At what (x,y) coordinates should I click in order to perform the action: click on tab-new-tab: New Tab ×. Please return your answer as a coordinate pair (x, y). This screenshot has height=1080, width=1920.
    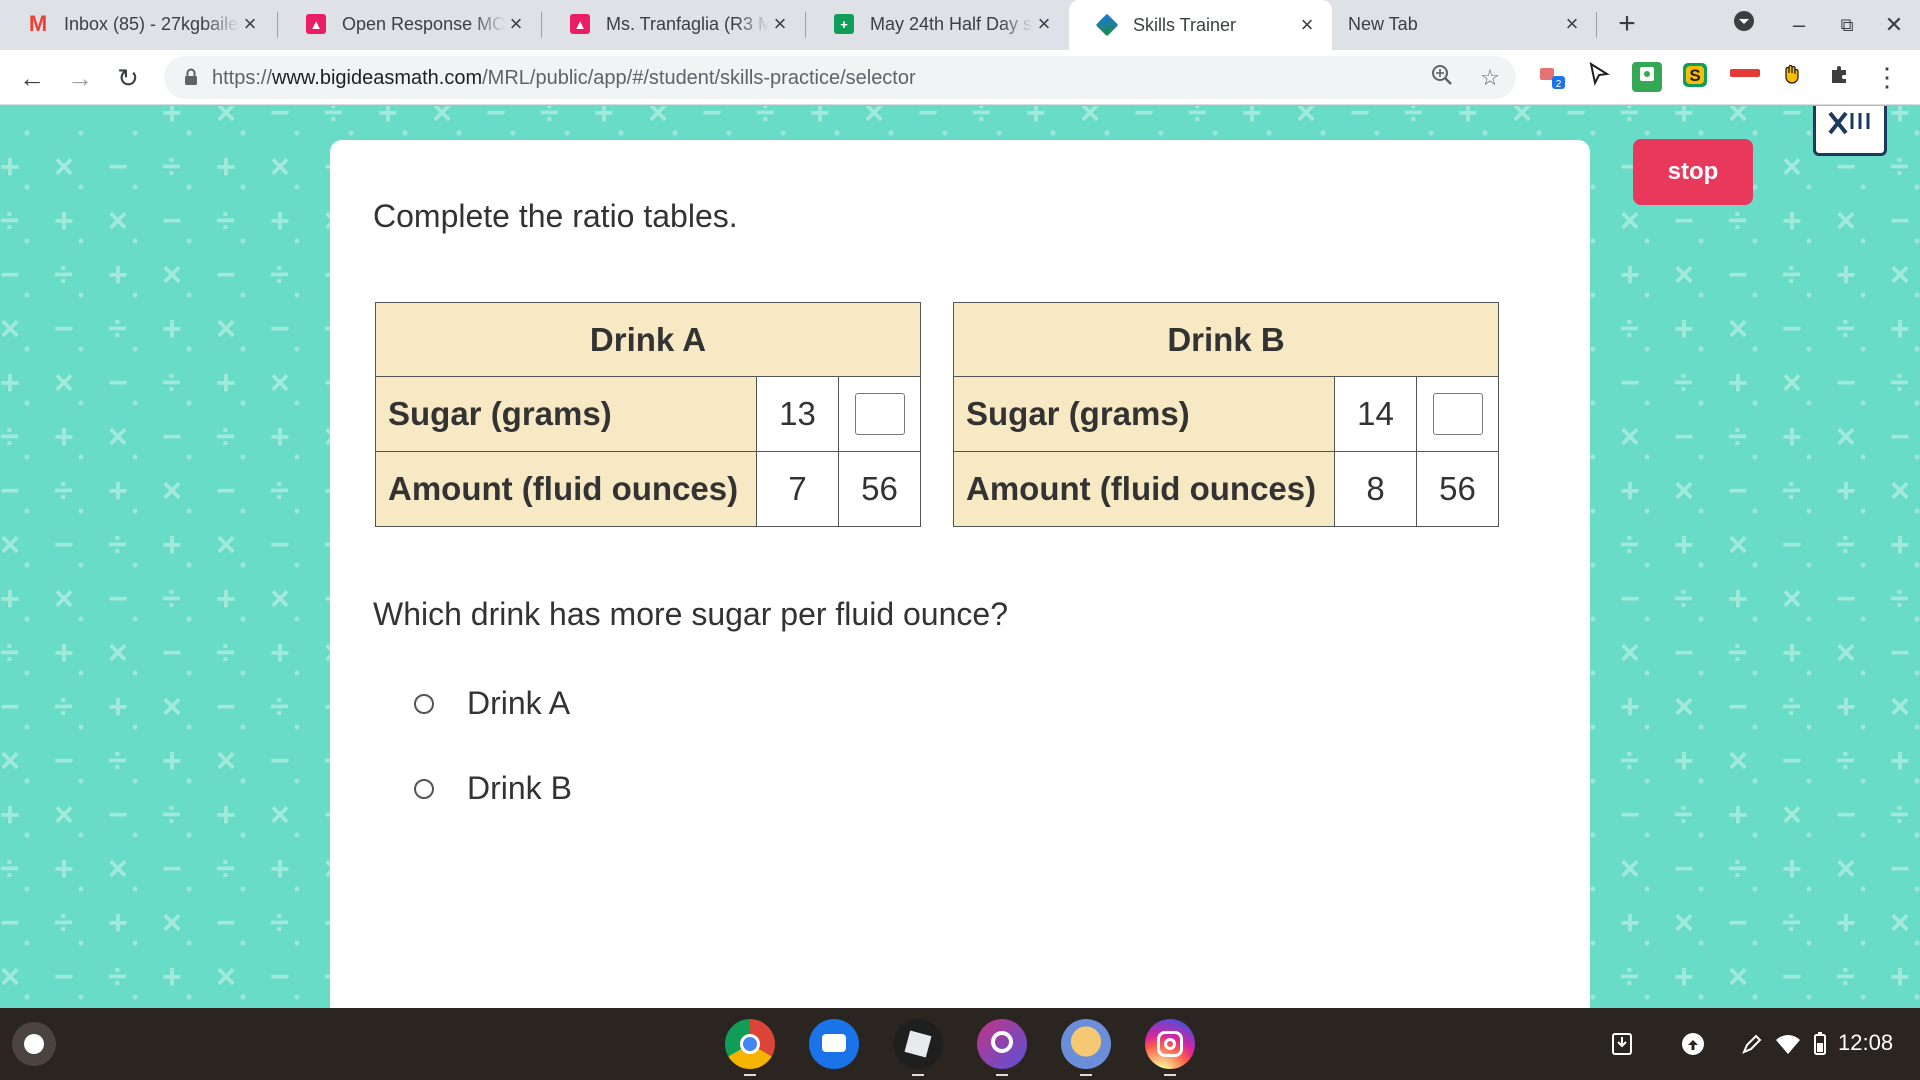
    Looking at the image, I should click on (1465, 24).